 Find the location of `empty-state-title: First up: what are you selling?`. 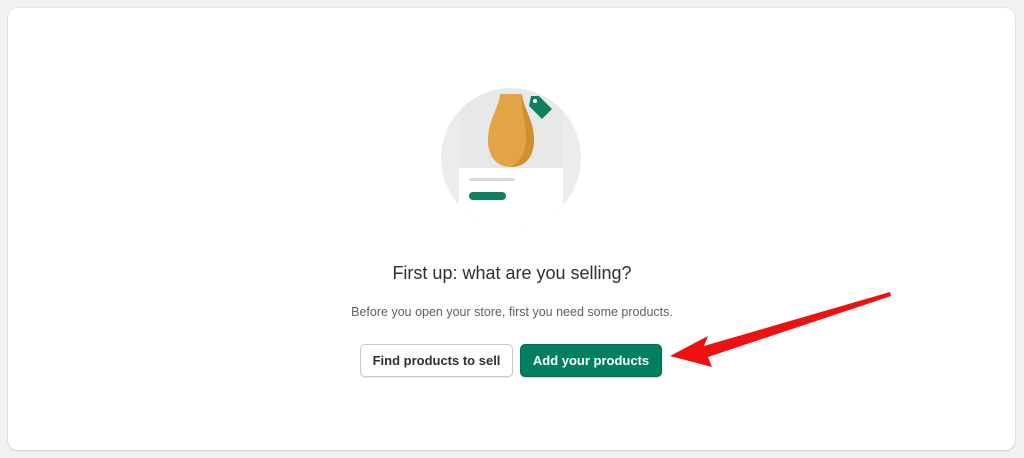

empty-state-title: First up: what are you selling? is located at coordinates (512, 273).